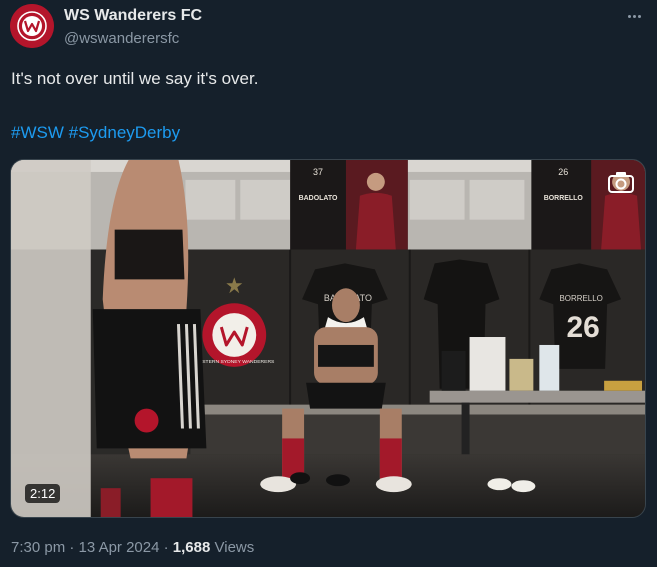  I want to click on tweet-text: It's not over until we say it's over., so click(135, 78).